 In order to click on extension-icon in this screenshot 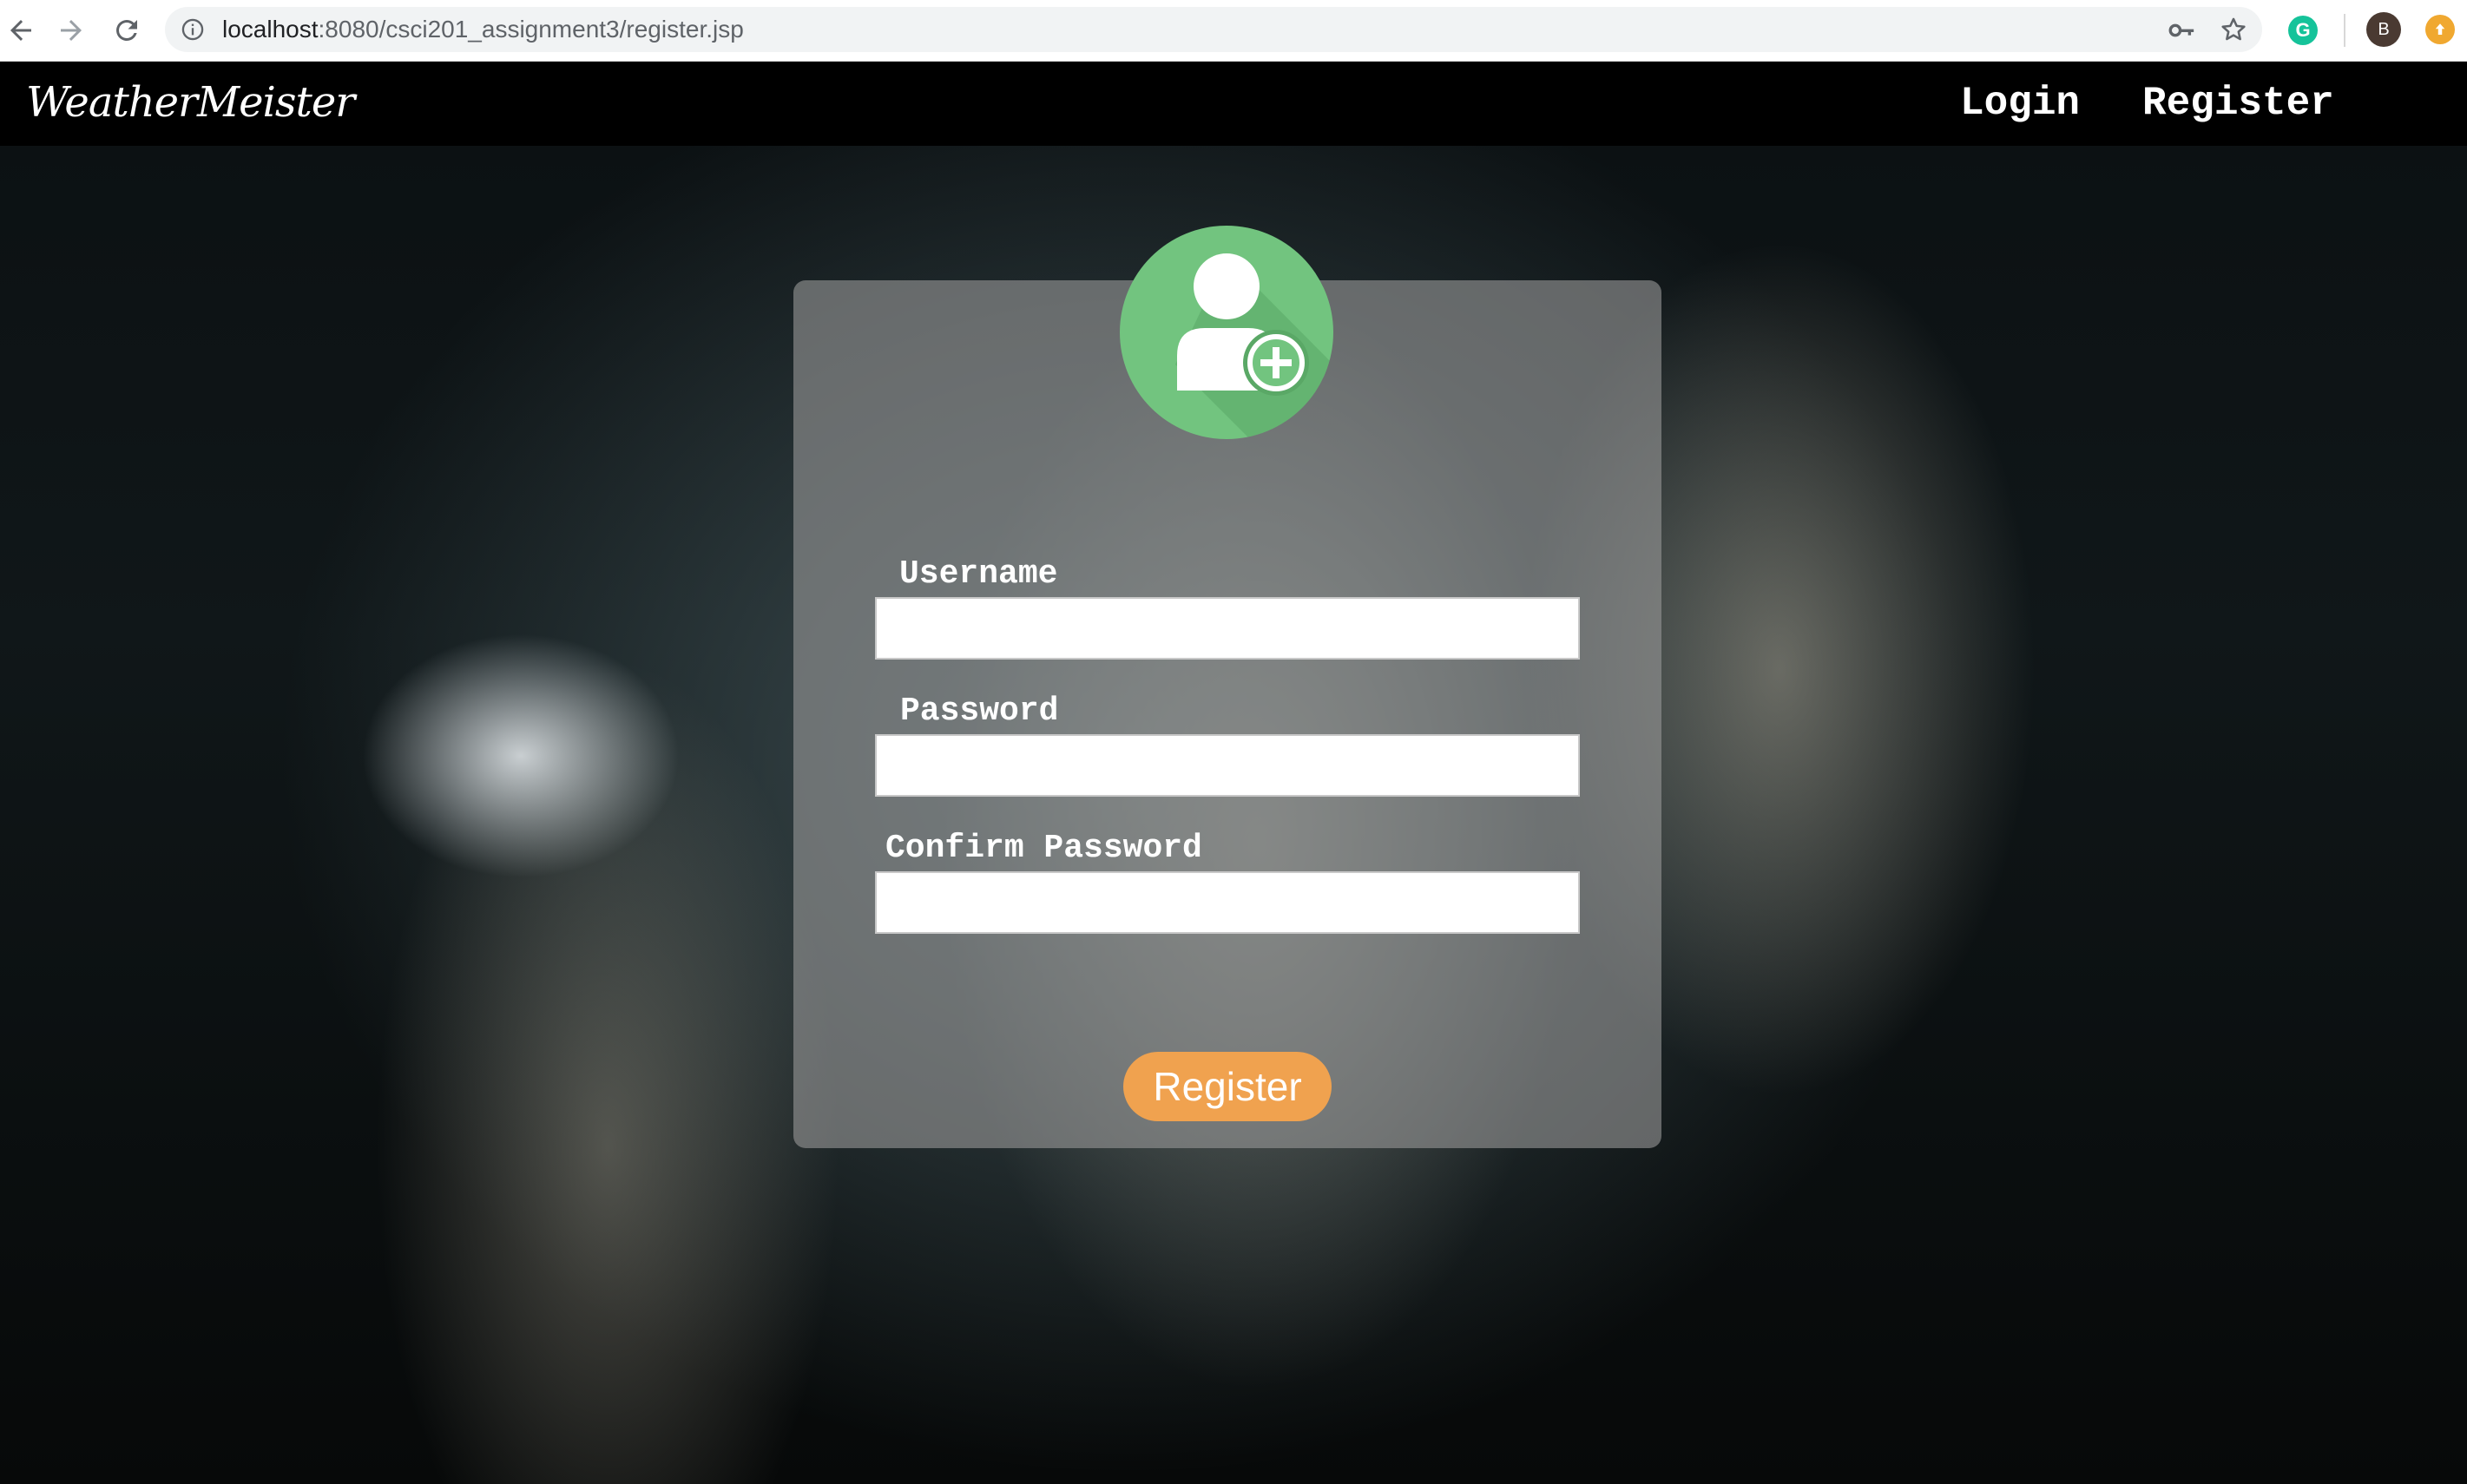, I will do `click(2440, 30)`.